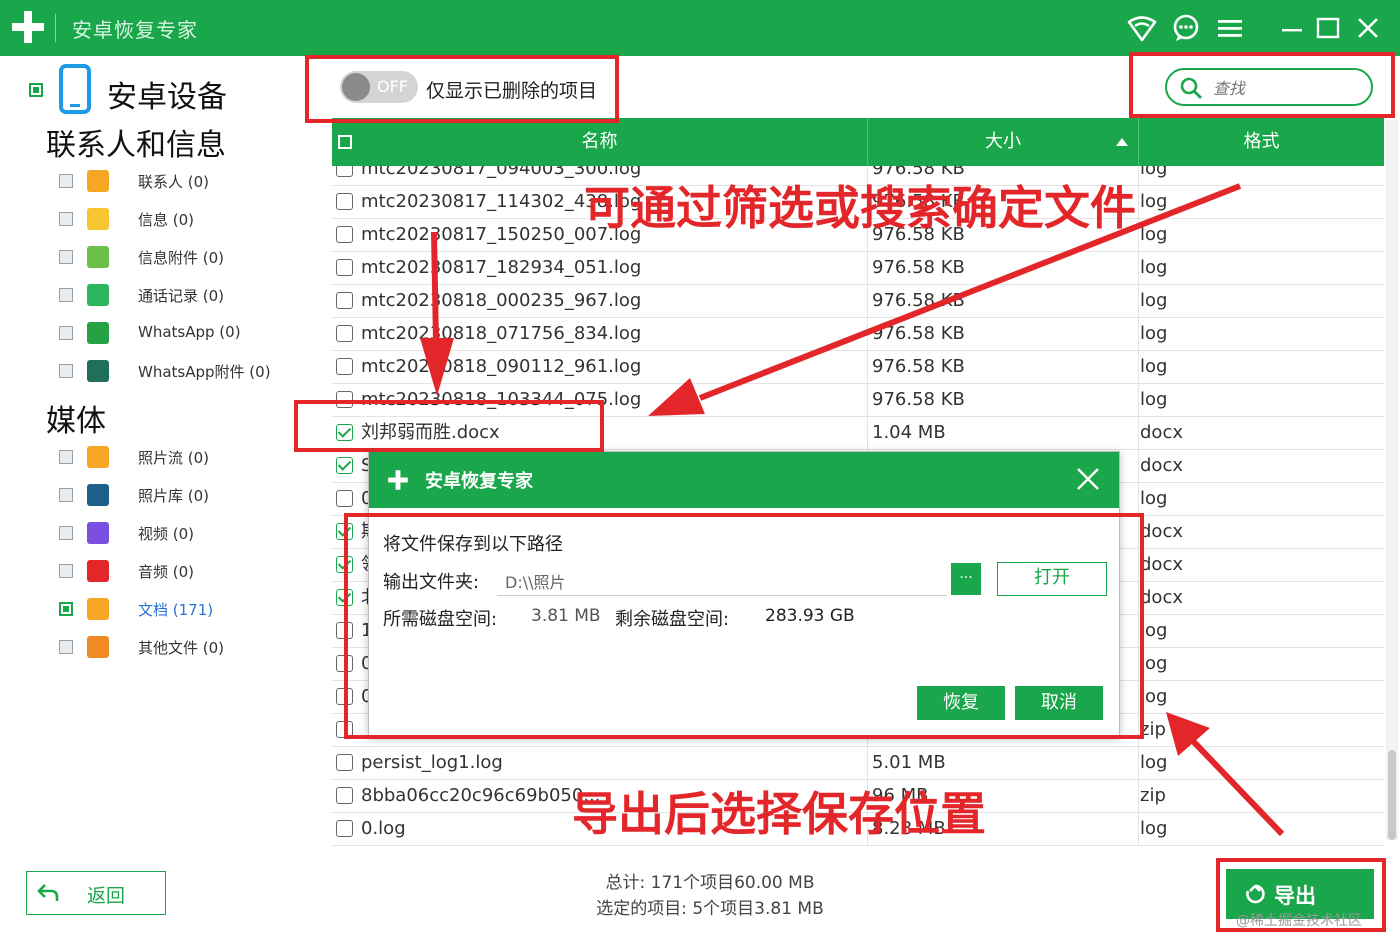 This screenshot has width=1400, height=936. What do you see at coordinates (48, 892) in the screenshot?
I see `back-arrow-icon` at bounding box center [48, 892].